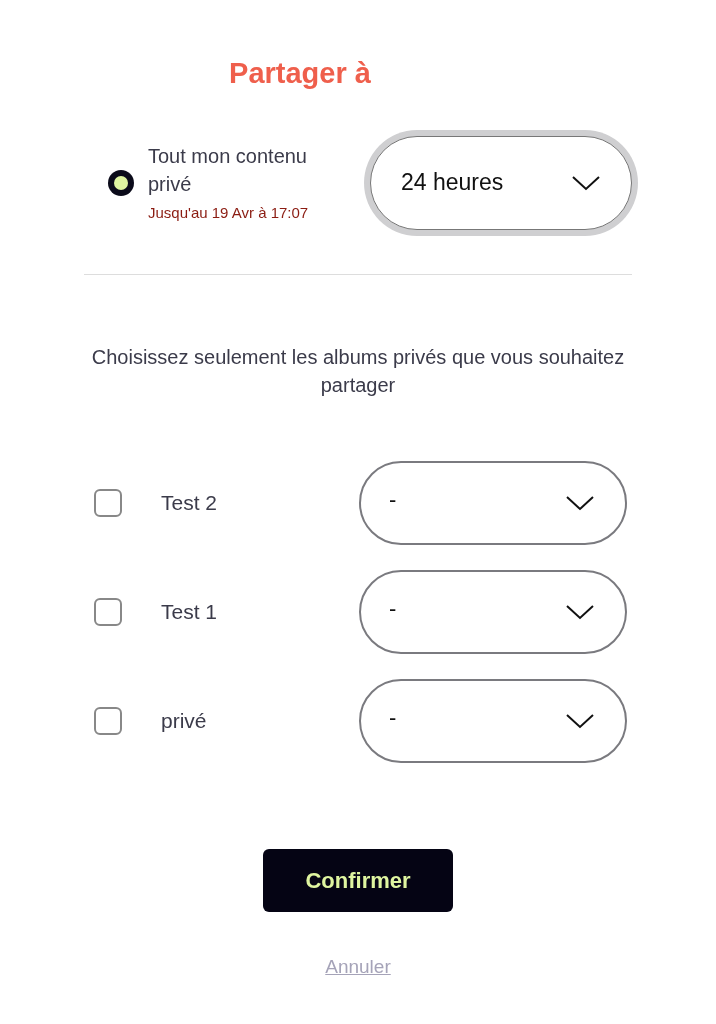 This screenshot has width=716, height=1024. What do you see at coordinates (229, 212) in the screenshot?
I see `expiry-date: Jusqu'au 19 Avr à 17:07` at bounding box center [229, 212].